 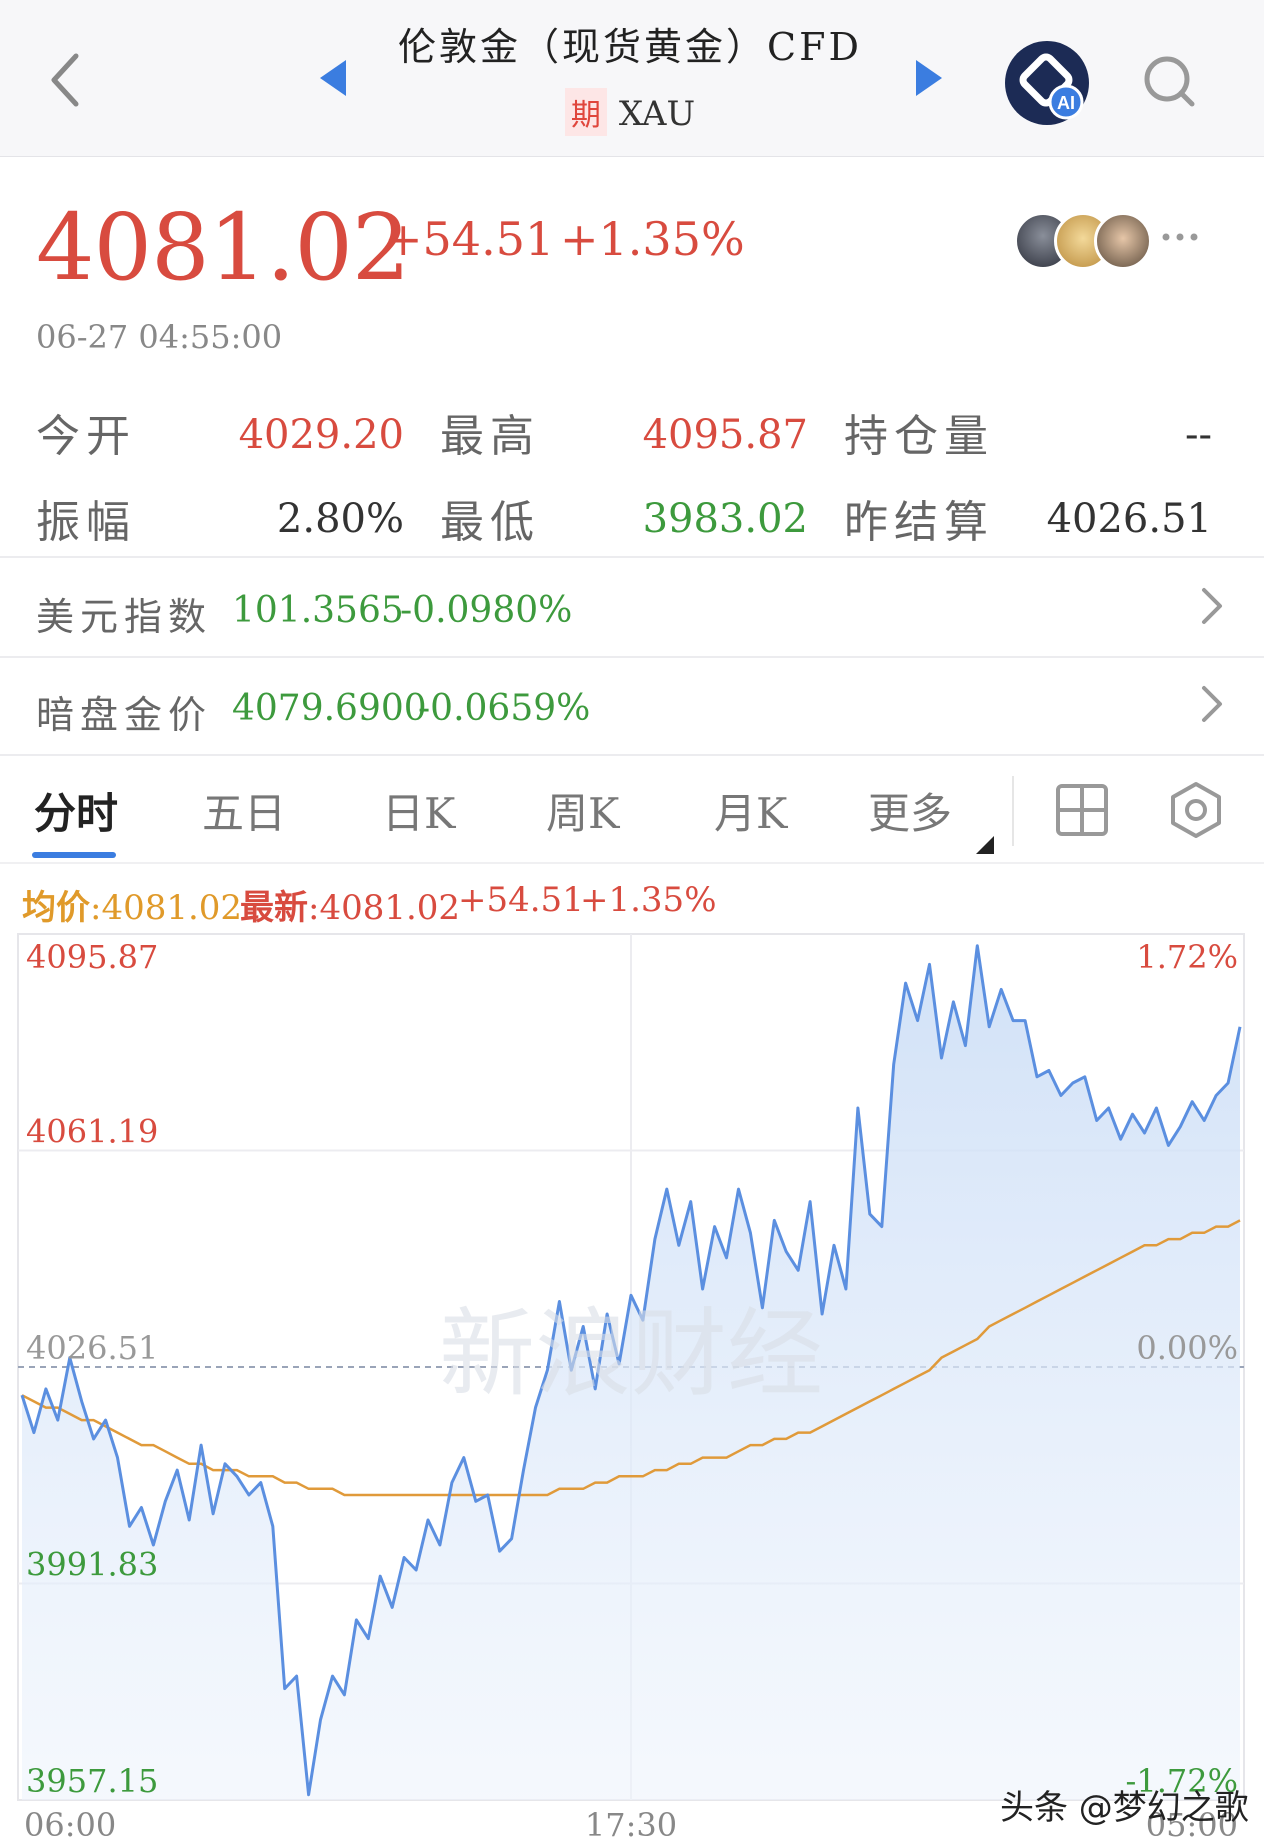 What do you see at coordinates (910, 810) in the screenshot?
I see `tab-more: 更多` at bounding box center [910, 810].